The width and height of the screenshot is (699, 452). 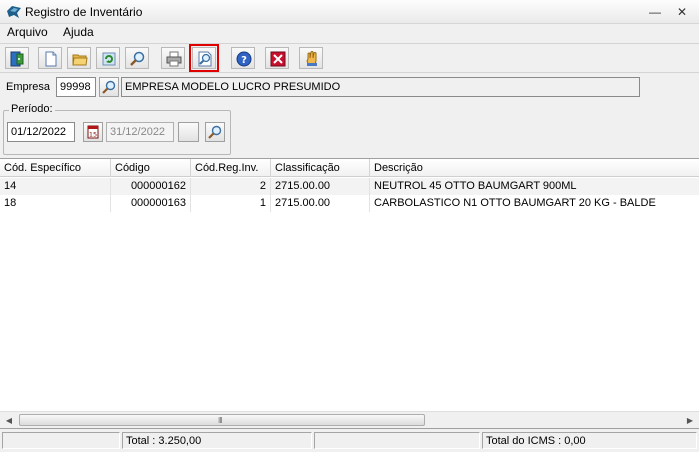 I want to click on minimize-button: —, so click(x=655, y=12).